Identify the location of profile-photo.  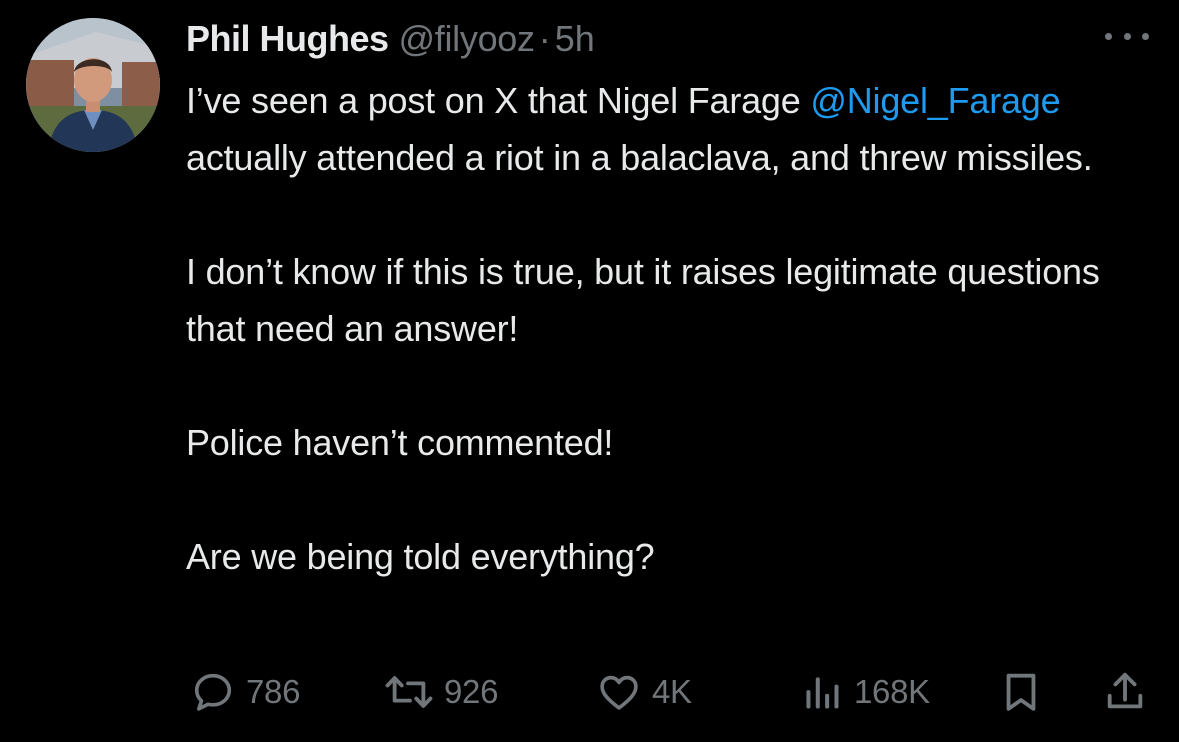
(93, 85).